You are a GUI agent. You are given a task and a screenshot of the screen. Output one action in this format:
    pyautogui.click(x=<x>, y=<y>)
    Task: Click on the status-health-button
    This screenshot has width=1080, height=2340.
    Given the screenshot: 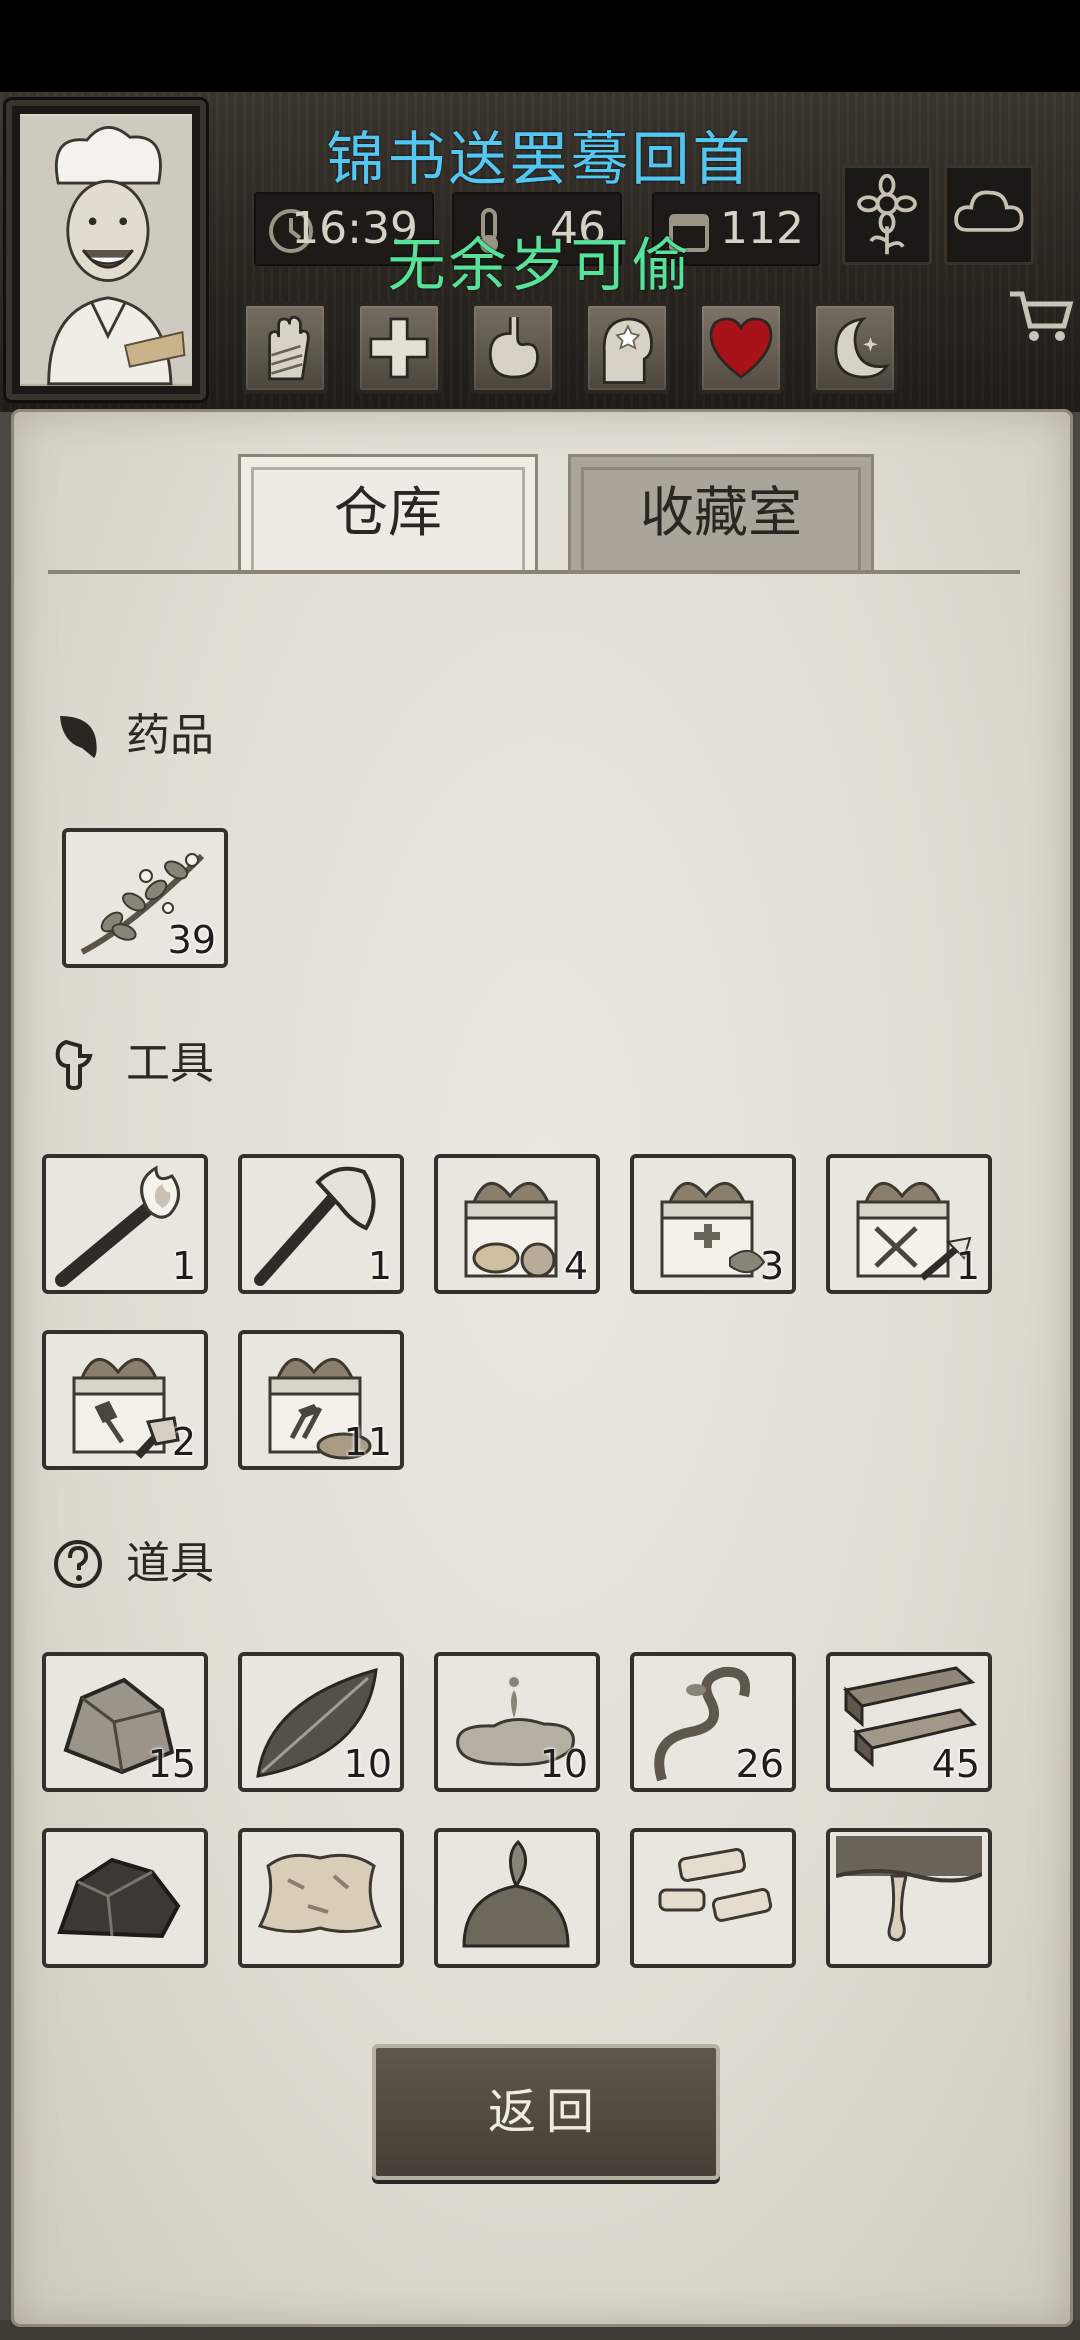 What is the action you would take?
    pyautogui.click(x=399, y=348)
    